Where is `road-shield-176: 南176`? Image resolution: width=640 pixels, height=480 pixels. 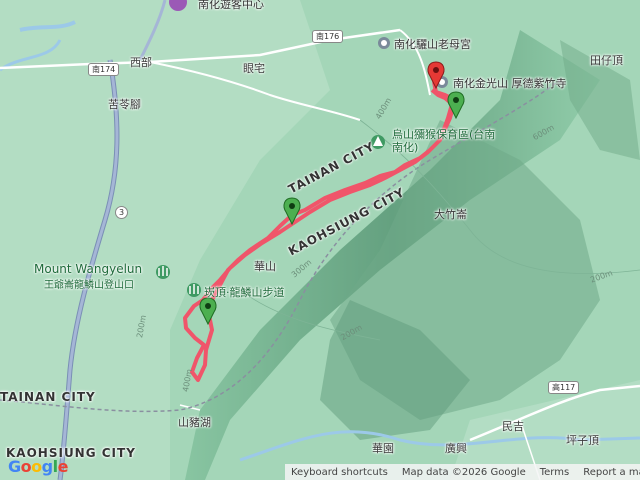
road-shield-176: 南176 is located at coordinates (328, 36).